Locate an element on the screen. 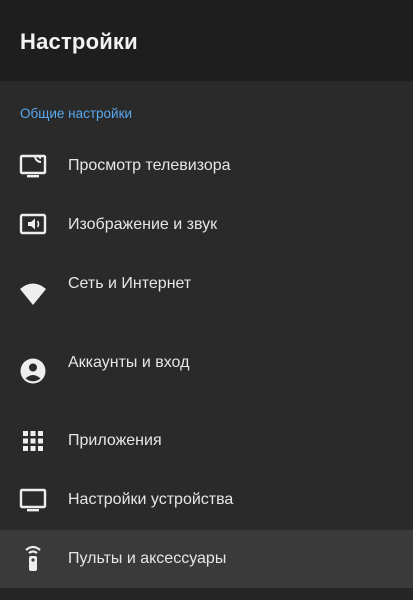  settings-item-label: Приложения is located at coordinates (115, 440).